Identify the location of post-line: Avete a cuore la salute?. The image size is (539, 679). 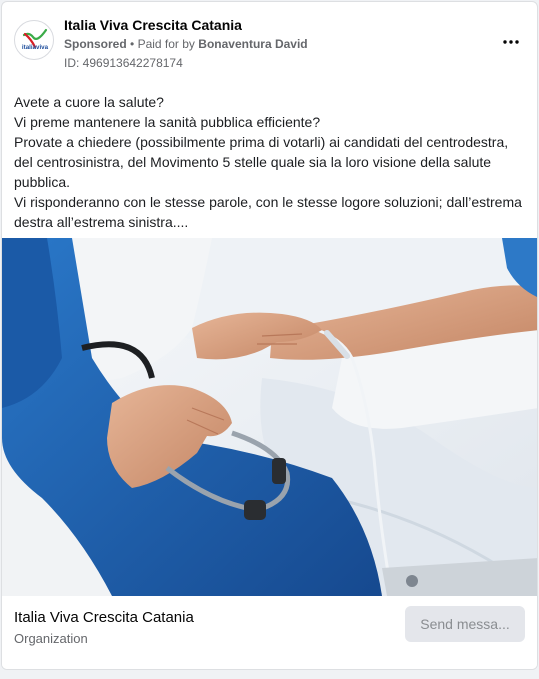
(89, 102).